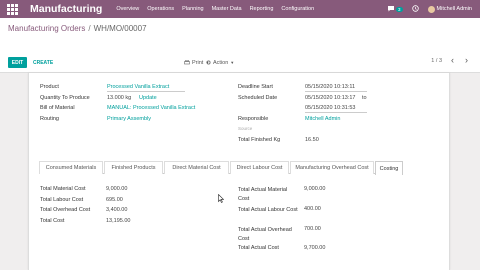 This screenshot has height=270, width=480. I want to click on action-dropdown: Action ▼, so click(220, 62).